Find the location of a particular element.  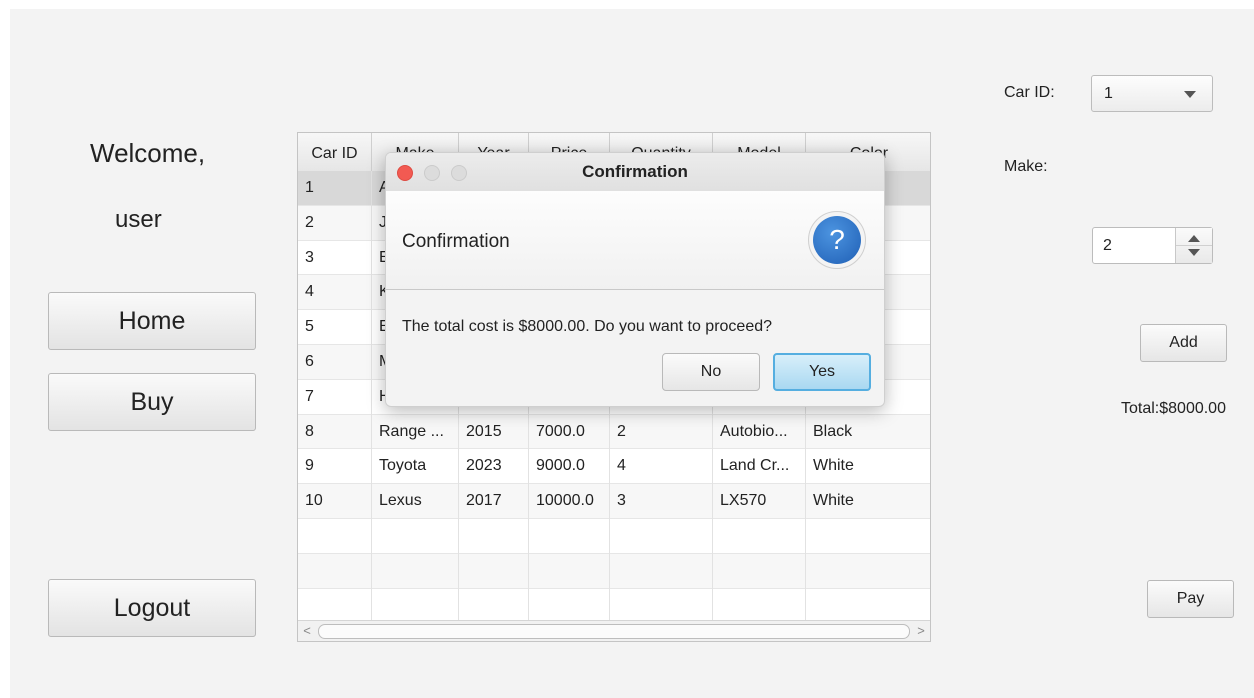

cell-quantity: 4 is located at coordinates (661, 467).